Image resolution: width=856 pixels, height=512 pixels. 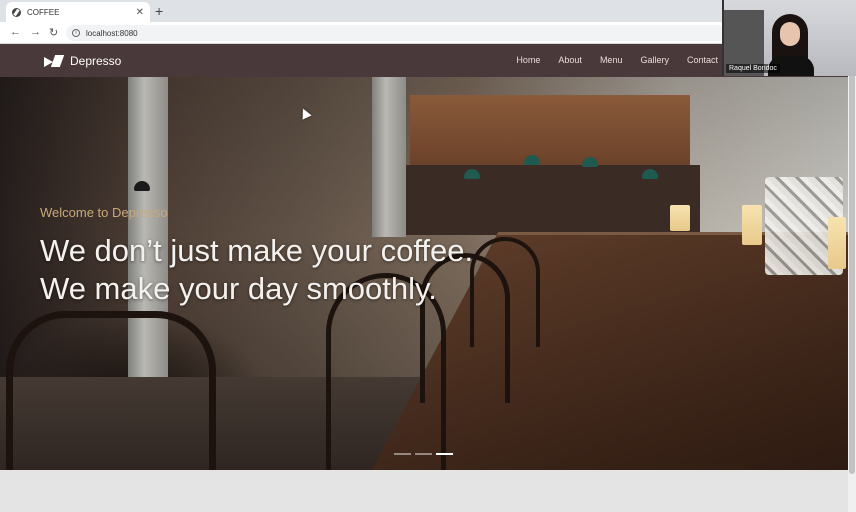 I want to click on scrollbar-thumb, so click(x=852, y=274).